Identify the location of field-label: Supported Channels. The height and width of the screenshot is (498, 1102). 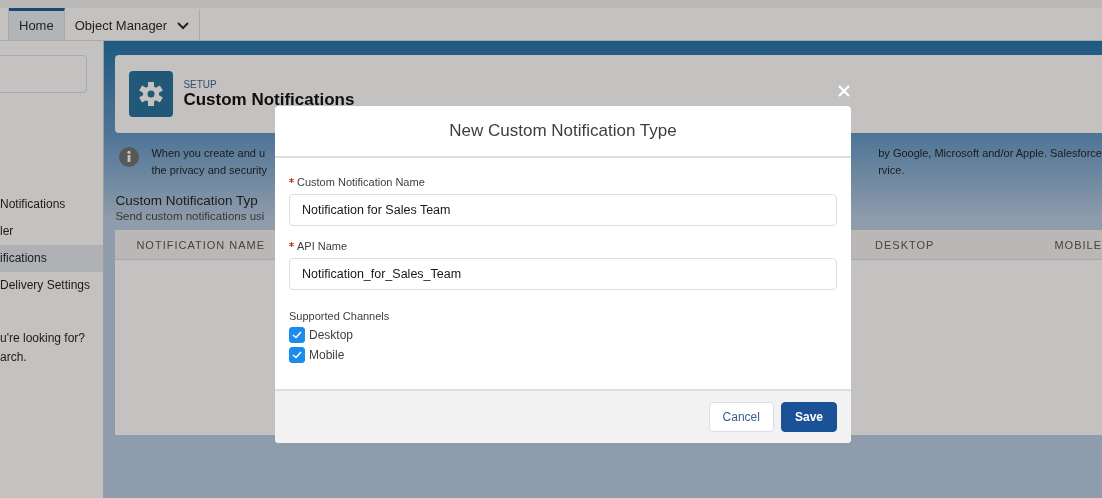
(340, 316).